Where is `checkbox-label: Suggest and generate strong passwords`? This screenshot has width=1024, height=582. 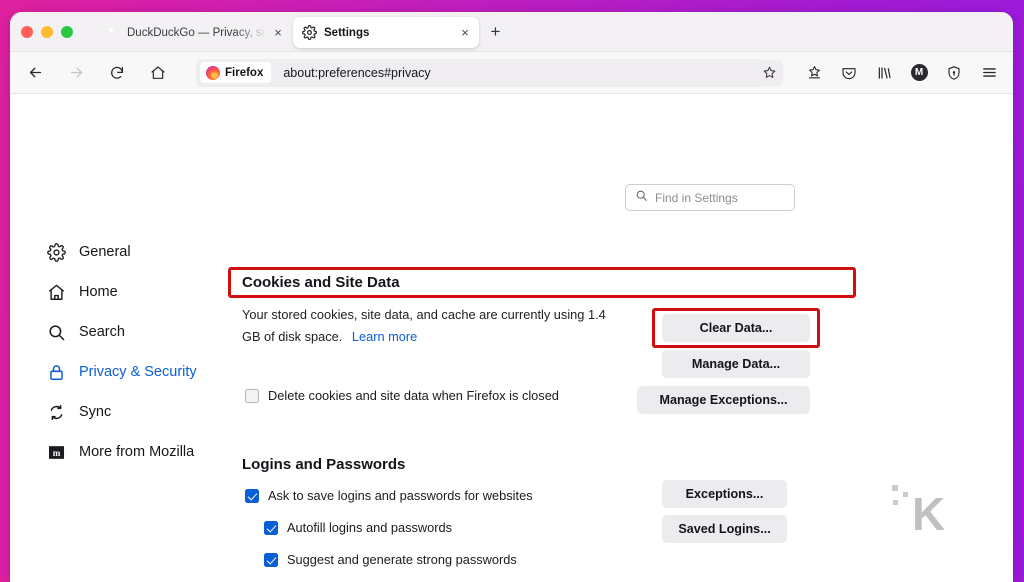 checkbox-label: Suggest and generate strong passwords is located at coordinates (402, 559).